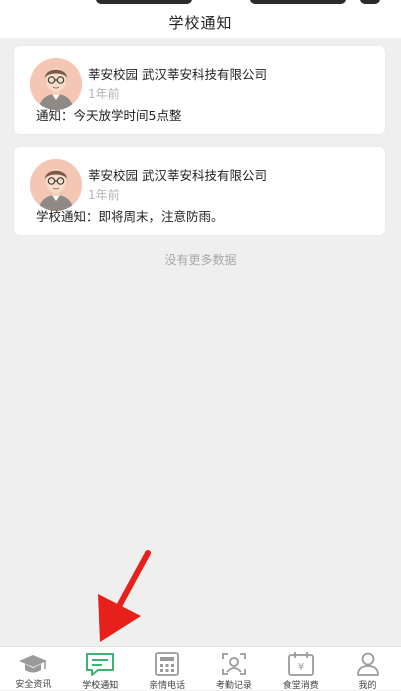  Describe the element at coordinates (167, 686) in the screenshot. I see `tab-label: 亲情电话` at that location.